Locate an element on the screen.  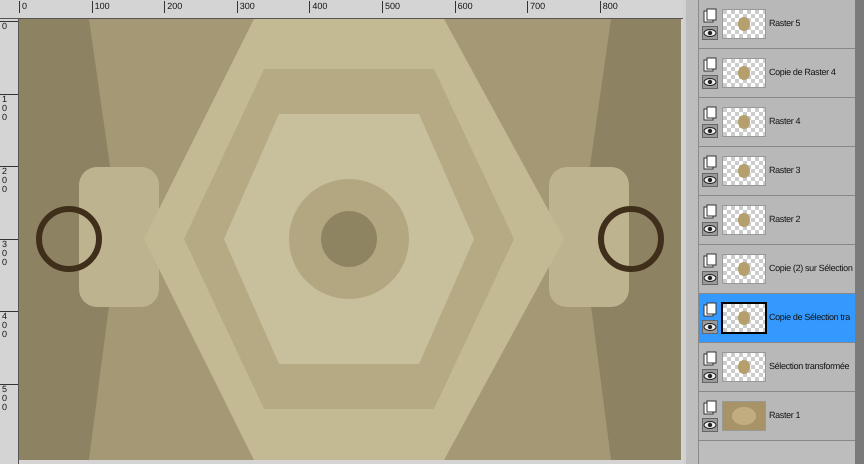
layer-row: Sélection transformée is located at coordinates (777, 367).